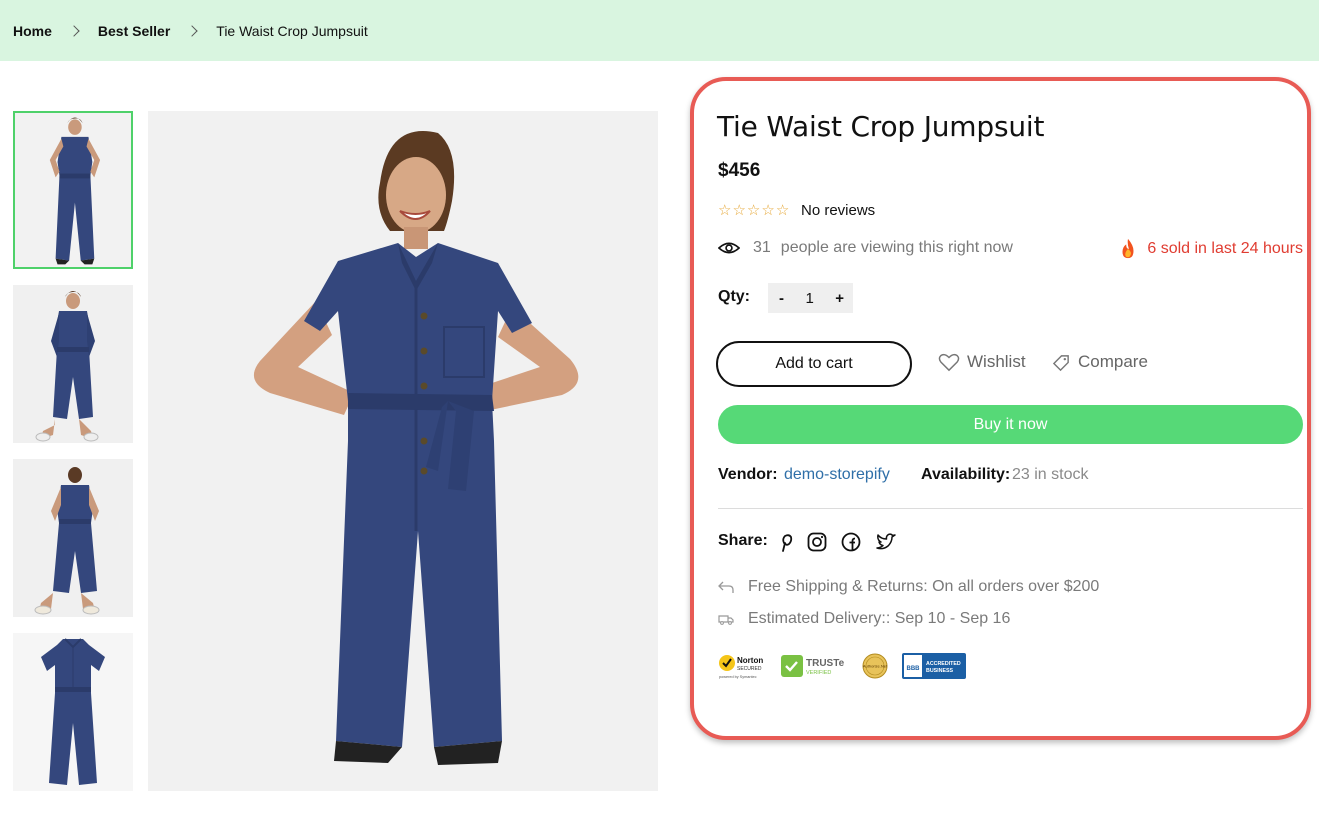 The image size is (1319, 813). I want to click on norton-line3: powered by Symantec, so click(738, 677).